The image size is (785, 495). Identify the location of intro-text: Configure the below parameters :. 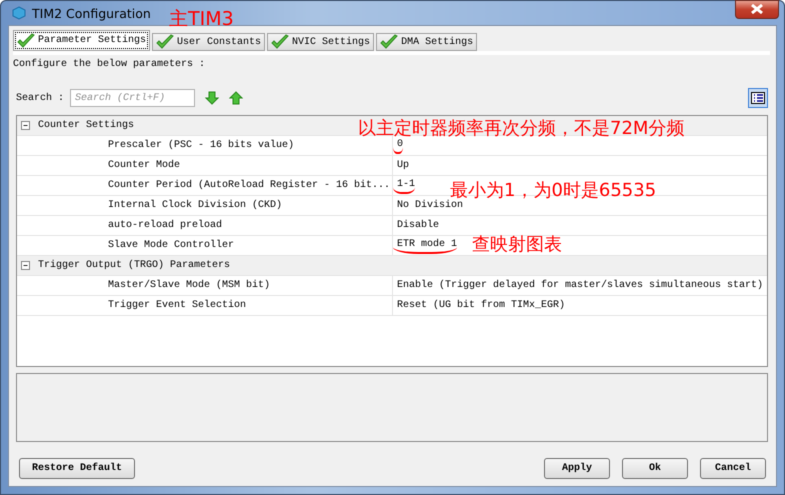
(109, 65).